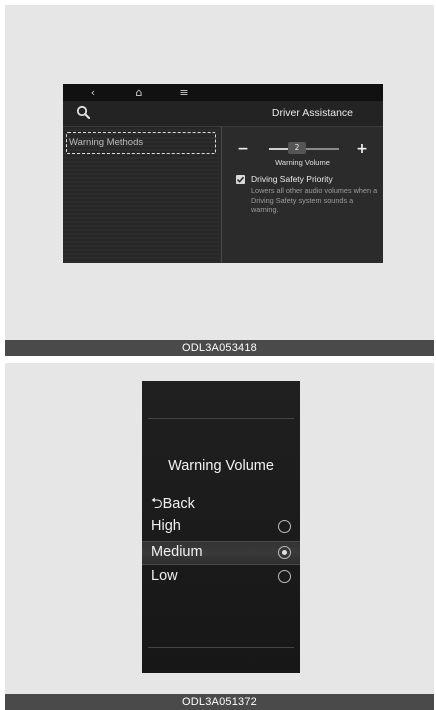 The height and width of the screenshot is (710, 436). Describe the element at coordinates (84, 113) in the screenshot. I see `search-icon` at that location.